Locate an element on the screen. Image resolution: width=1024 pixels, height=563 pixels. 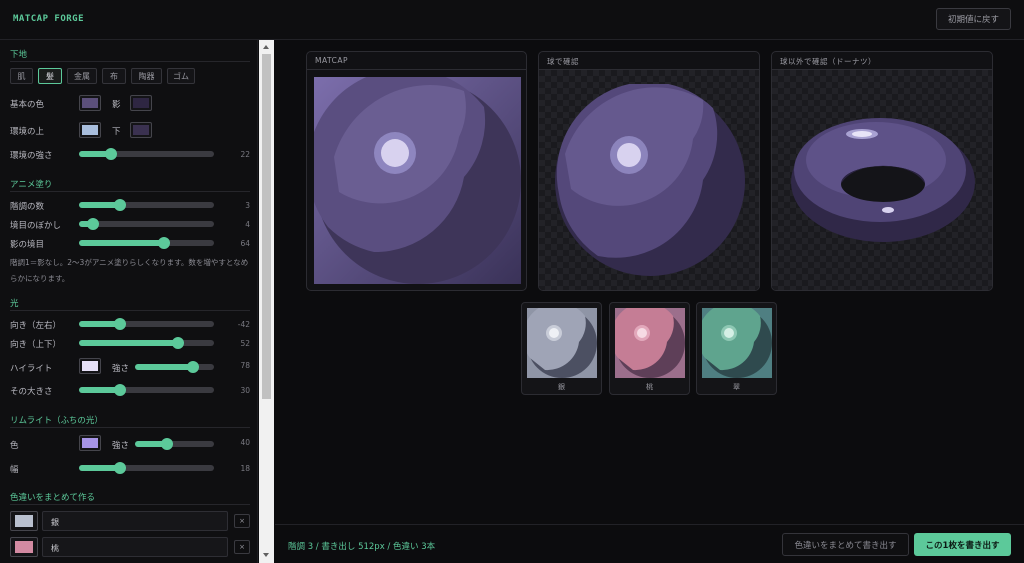
variant-row: 銀 × is located at coordinates (130, 522).